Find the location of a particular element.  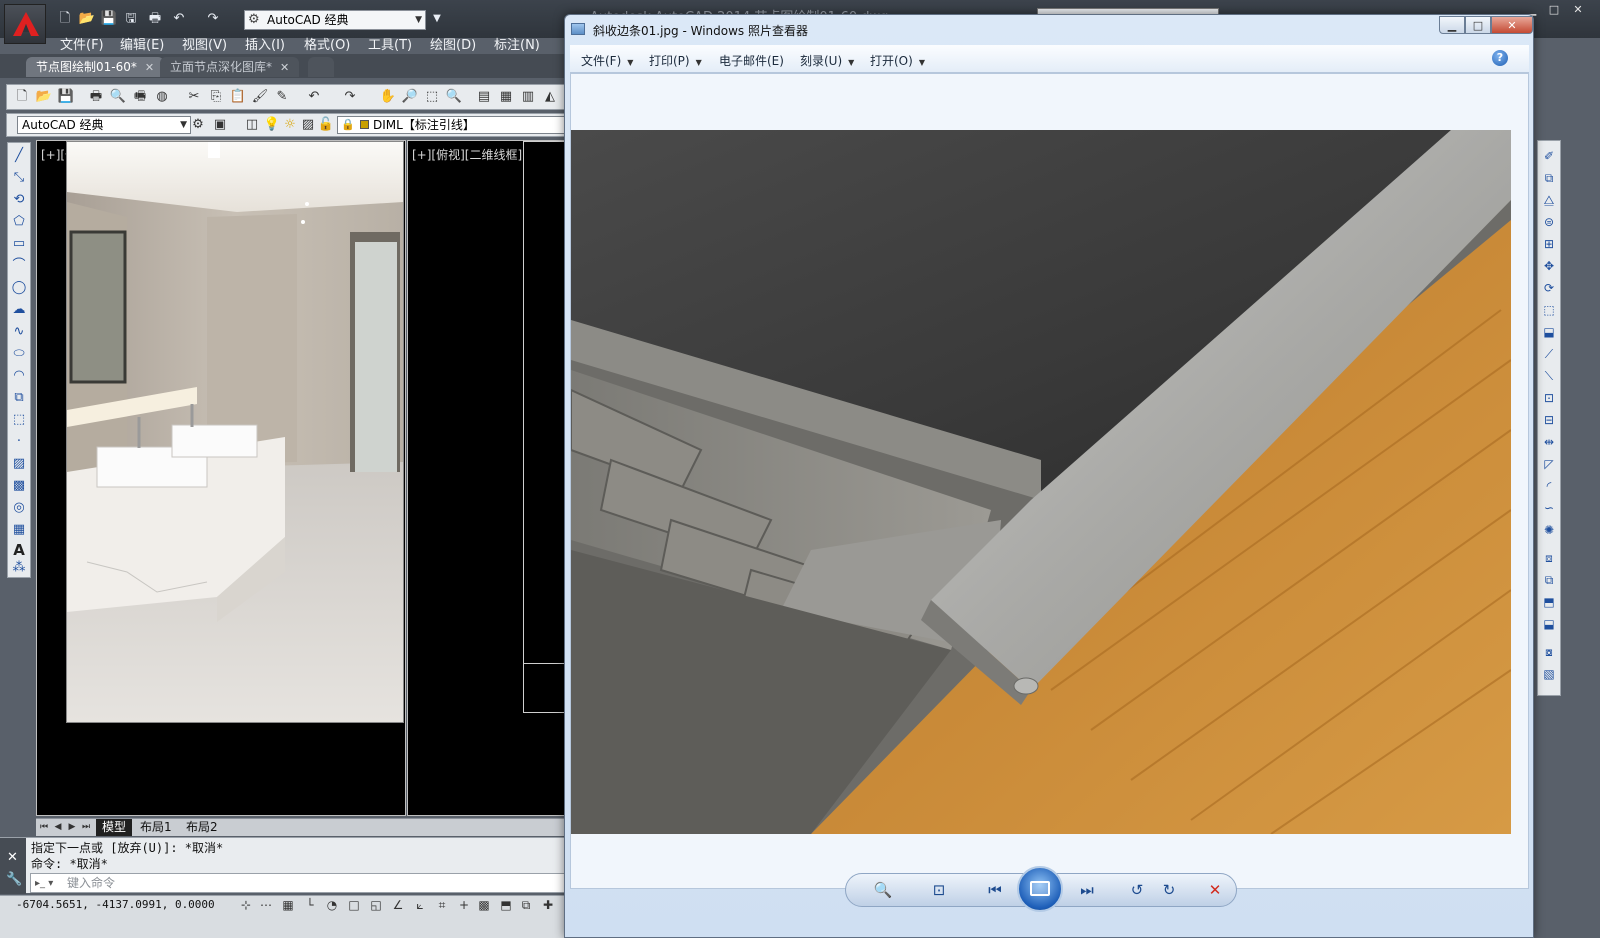

menu-dimension: 标注(N) is located at coordinates (517, 43).